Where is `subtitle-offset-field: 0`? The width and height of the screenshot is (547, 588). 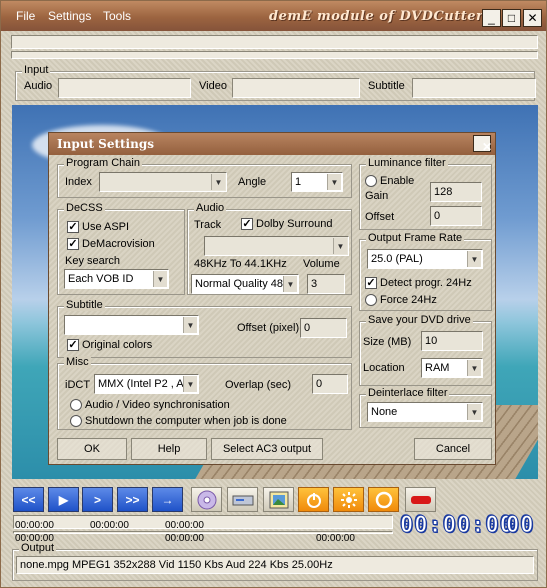
subtitle-offset-field: 0 is located at coordinates (323, 328).